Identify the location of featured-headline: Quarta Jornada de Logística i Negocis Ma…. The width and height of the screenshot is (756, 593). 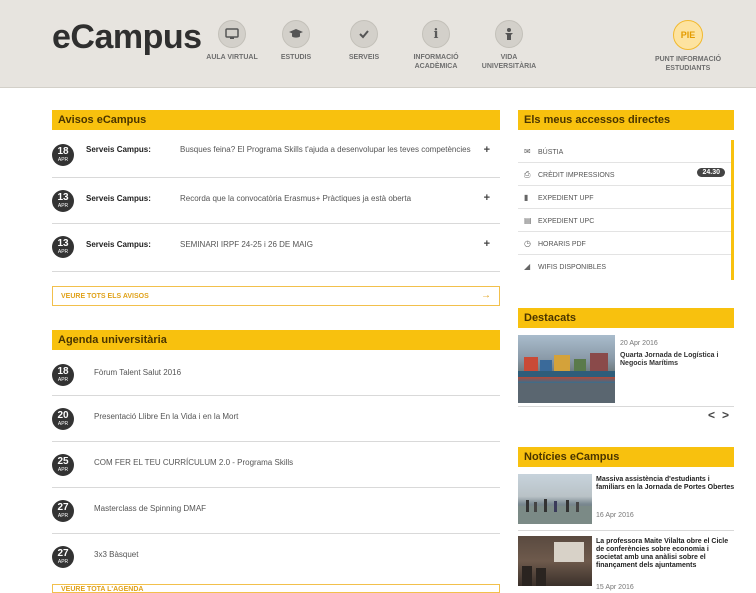
(678, 360).